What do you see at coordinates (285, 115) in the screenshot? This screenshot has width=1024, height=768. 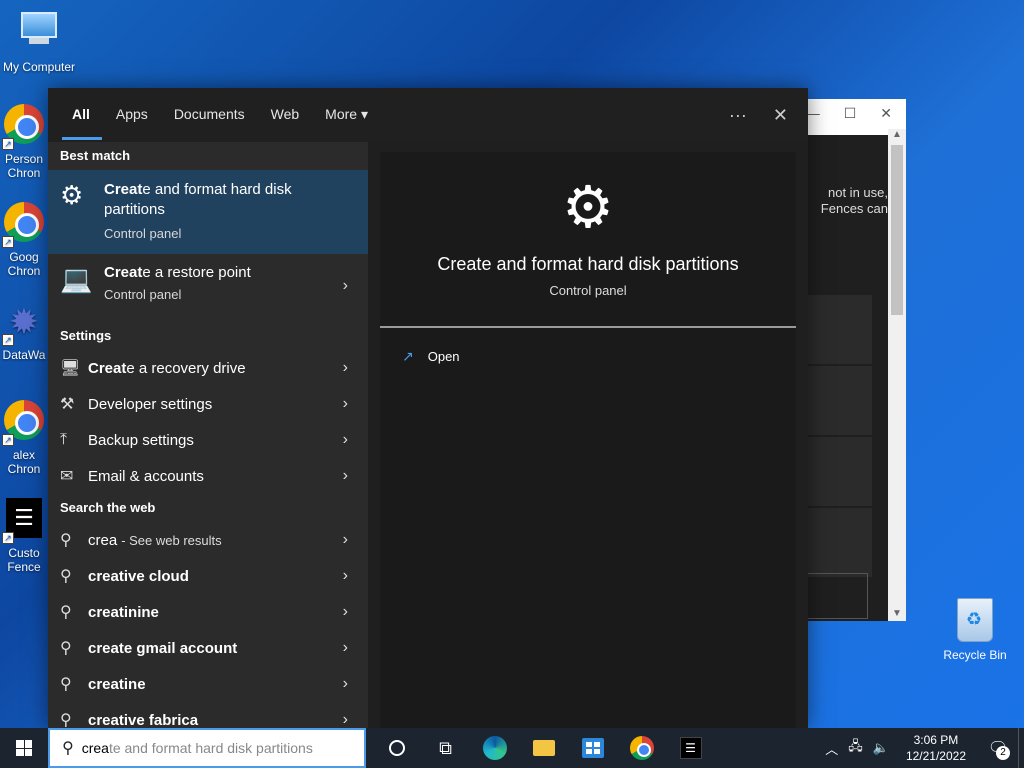 I see `tab-web: Web` at bounding box center [285, 115].